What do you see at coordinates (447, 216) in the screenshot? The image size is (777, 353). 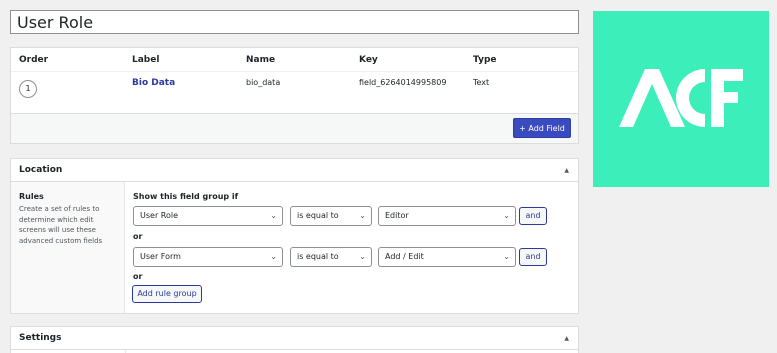 I see `rule-value-select-1: Editor ⌄` at bounding box center [447, 216].